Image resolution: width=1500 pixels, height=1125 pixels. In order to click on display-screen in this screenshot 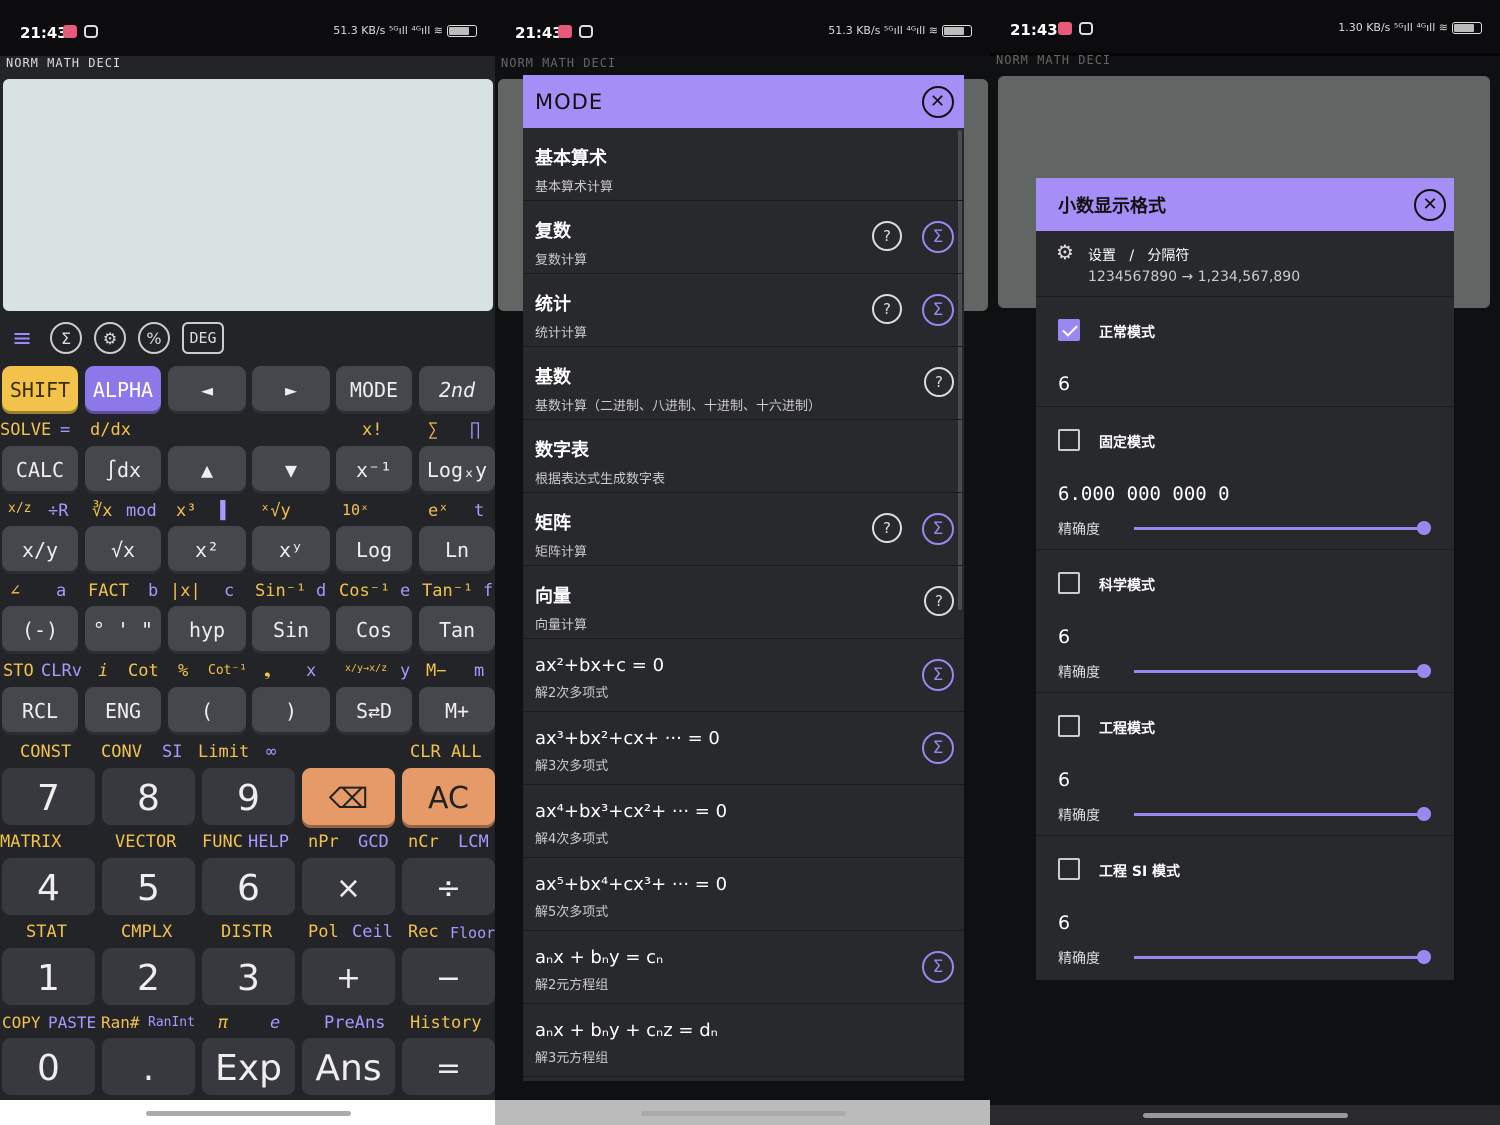, I will do `click(248, 195)`.